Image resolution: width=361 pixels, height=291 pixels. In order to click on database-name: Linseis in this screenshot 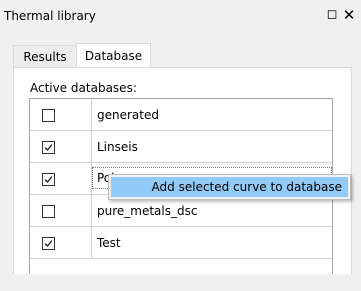, I will do `click(117, 147)`.